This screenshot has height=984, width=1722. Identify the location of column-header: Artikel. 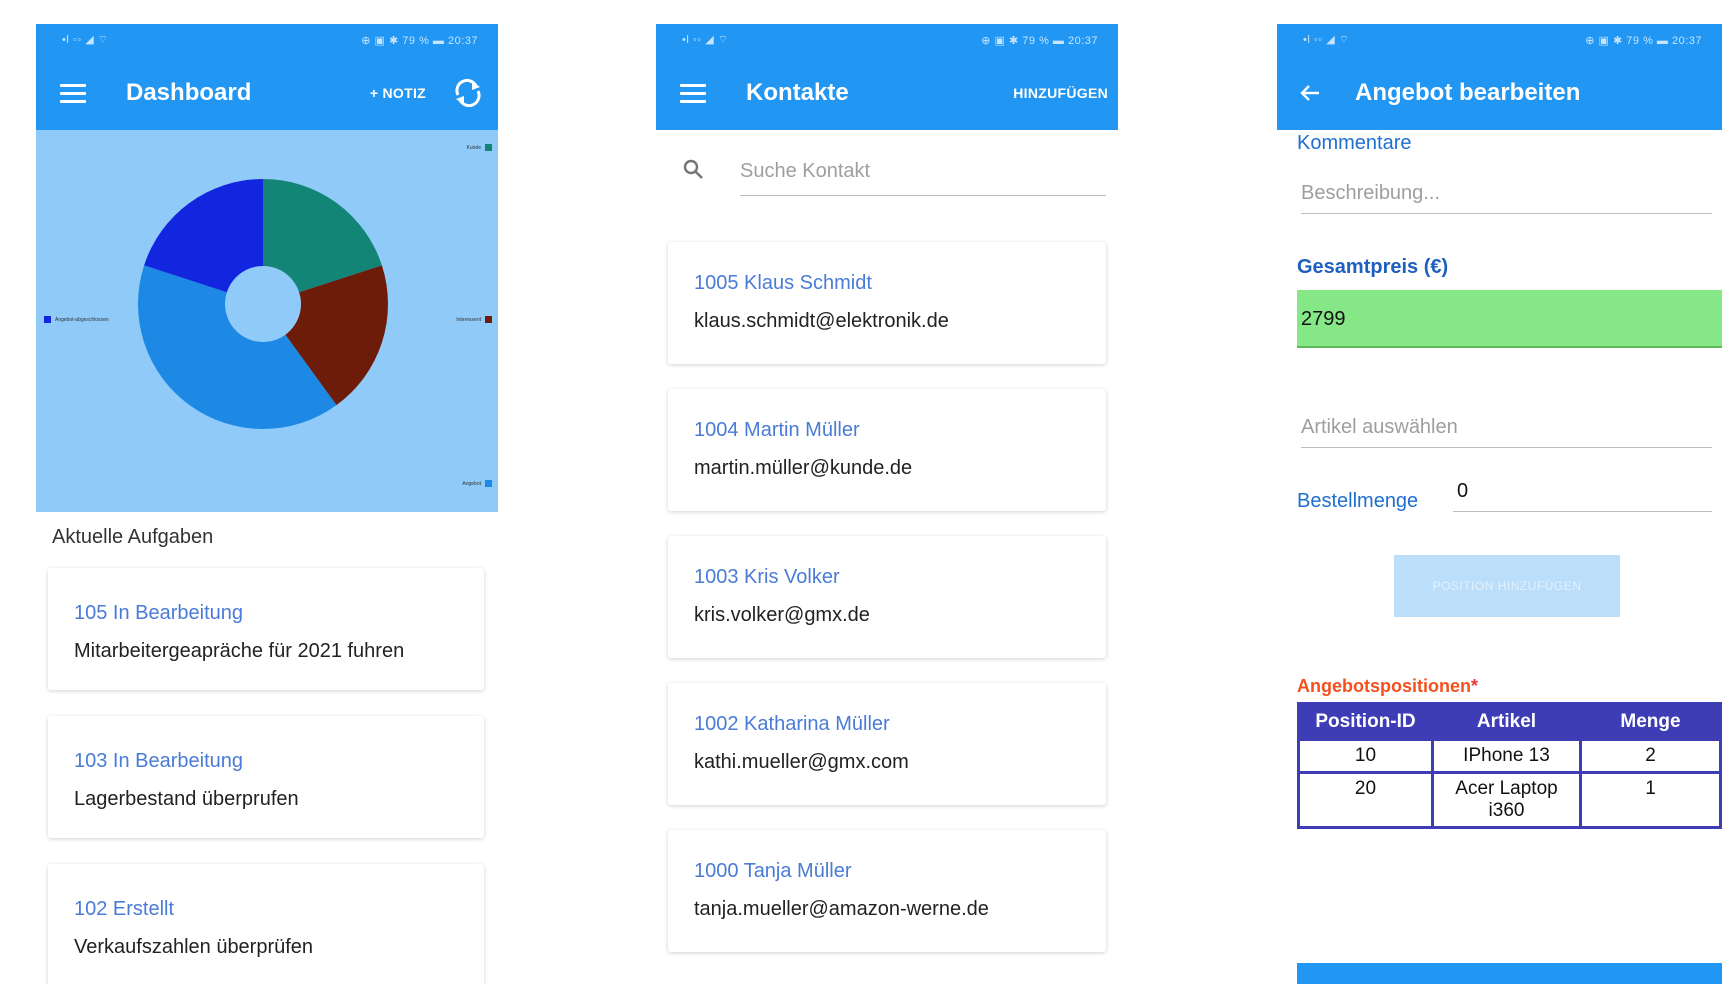
(1506, 721).